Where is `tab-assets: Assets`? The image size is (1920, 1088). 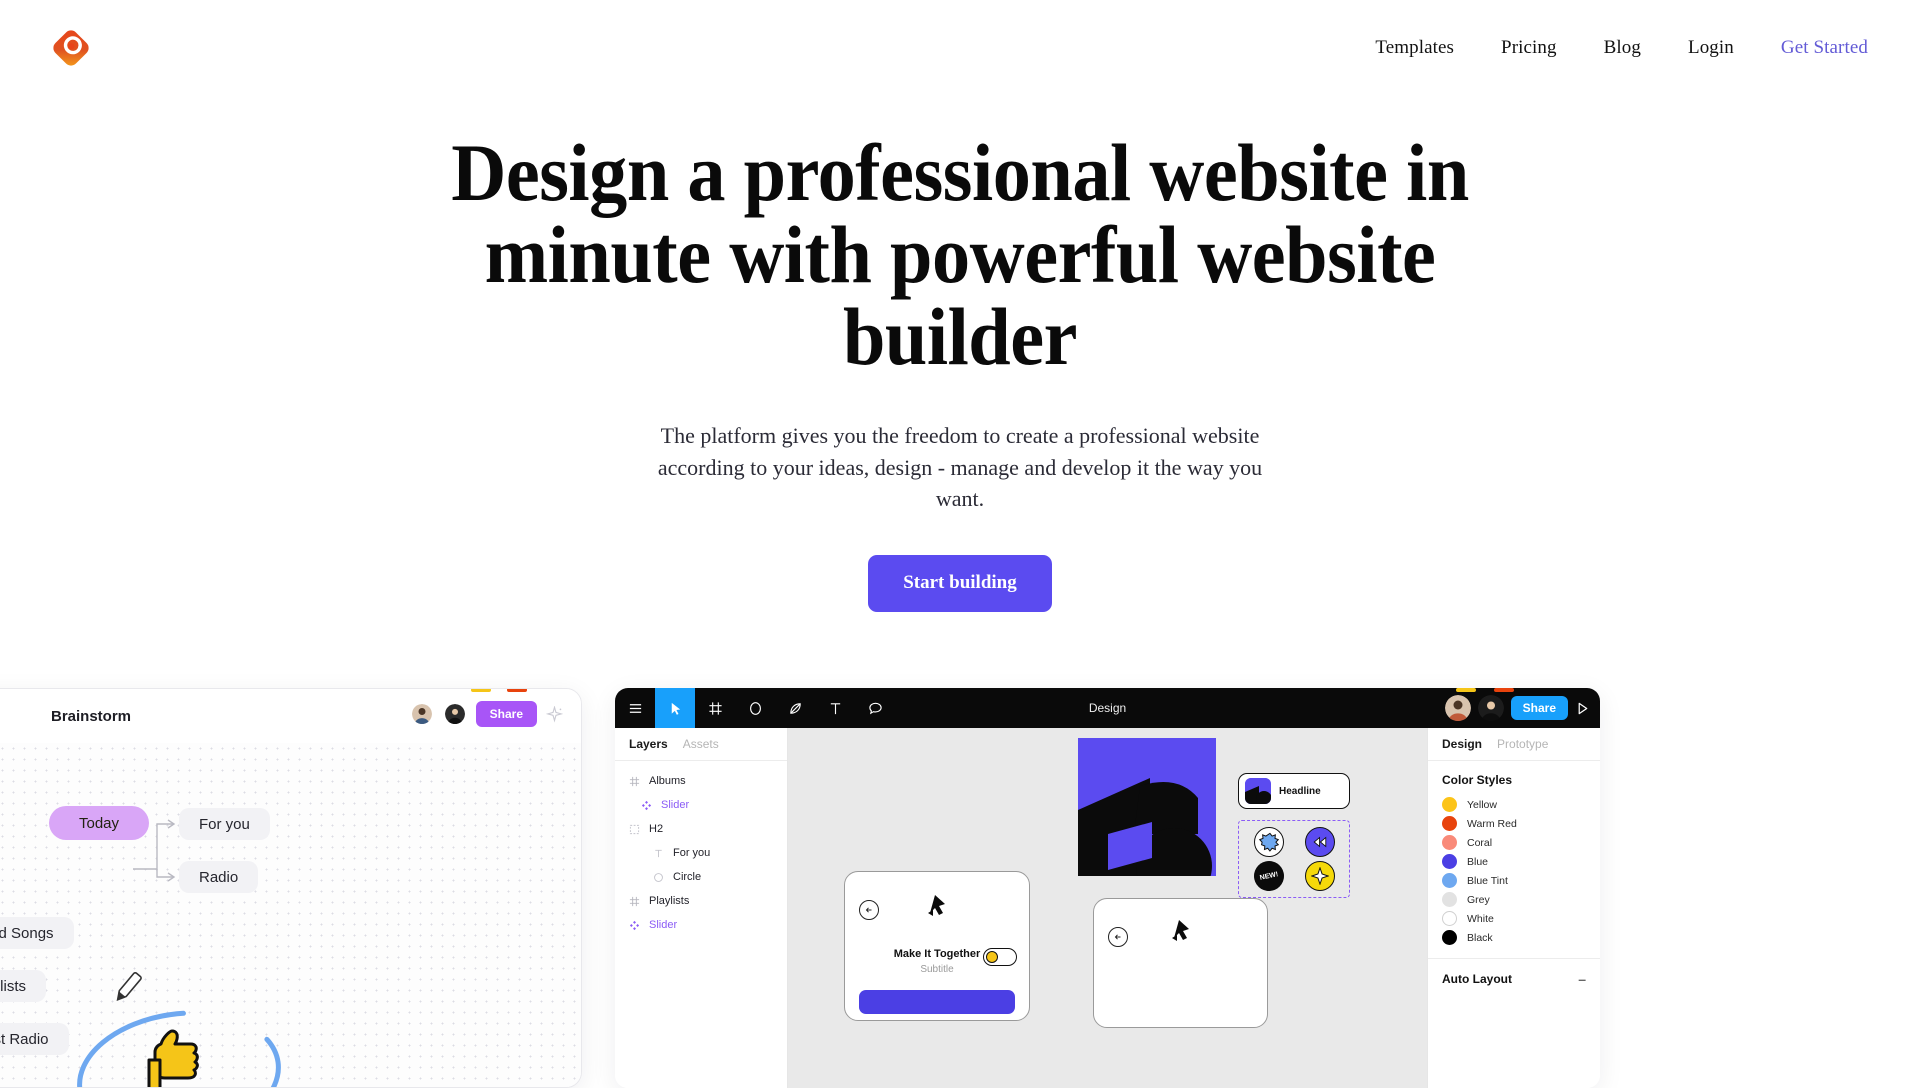
tab-assets: Assets is located at coordinates (701, 744).